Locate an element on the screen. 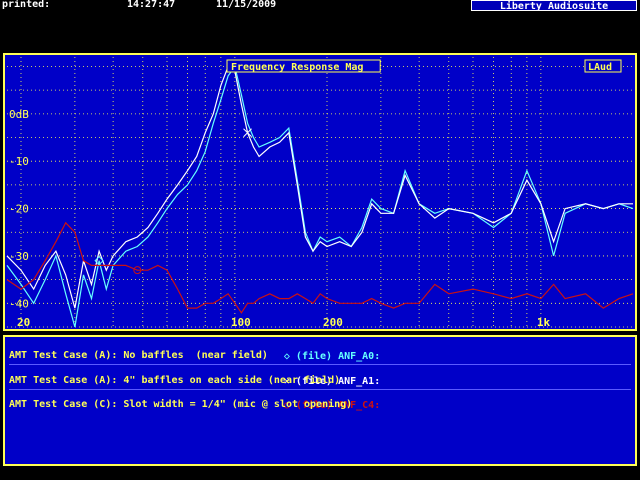  x-tick-label: 20 is located at coordinates (23, 322).